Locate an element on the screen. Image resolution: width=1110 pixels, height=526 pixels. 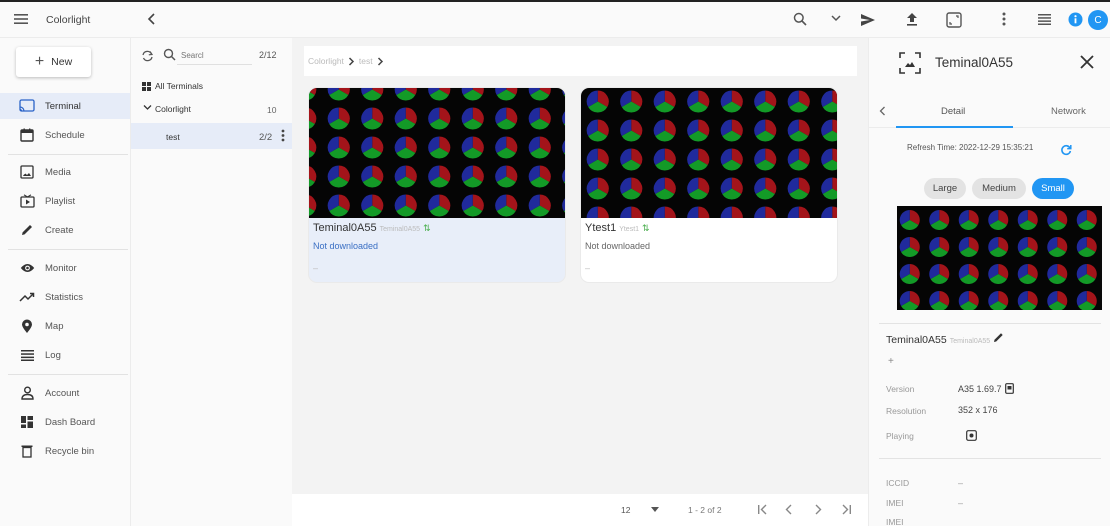
nav-item-statistics: Statistics is located at coordinates (65, 297).